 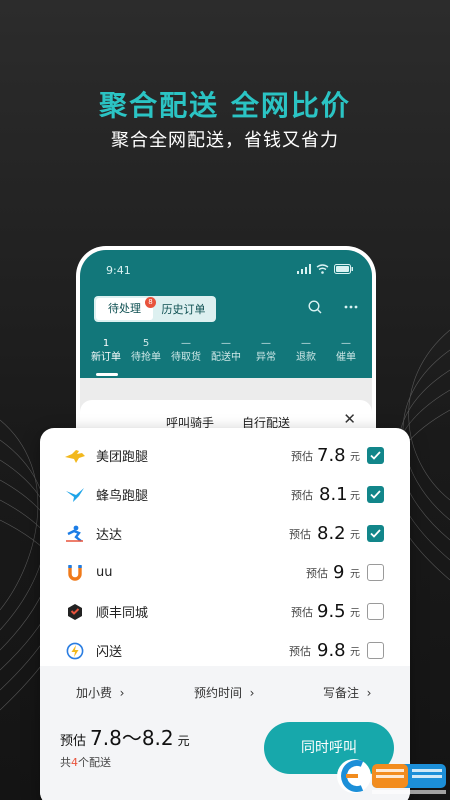 What do you see at coordinates (315, 307) in the screenshot?
I see `search-icon` at bounding box center [315, 307].